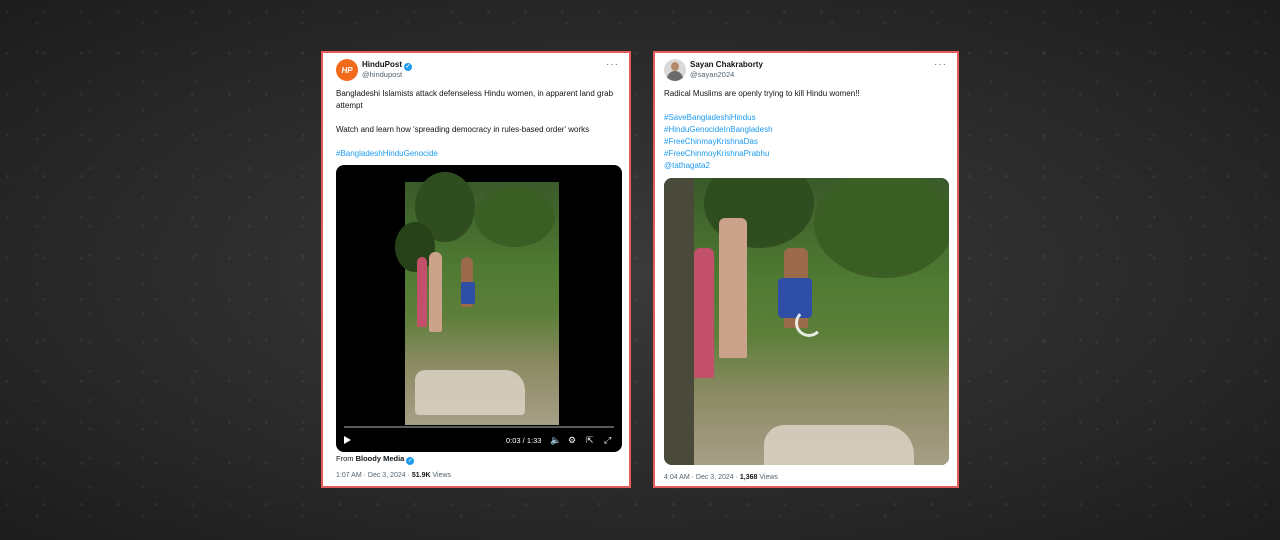 The image size is (1280, 540). I want to click on author-name: Sayan Chakraborty, so click(726, 64).